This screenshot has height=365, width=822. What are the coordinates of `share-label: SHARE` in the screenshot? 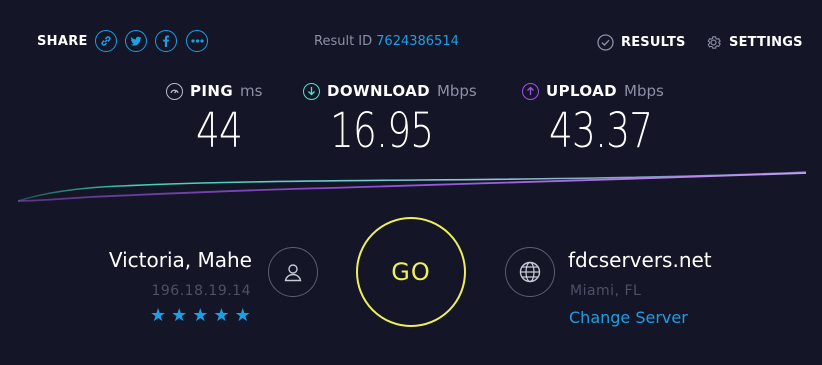 It's located at (62, 41).